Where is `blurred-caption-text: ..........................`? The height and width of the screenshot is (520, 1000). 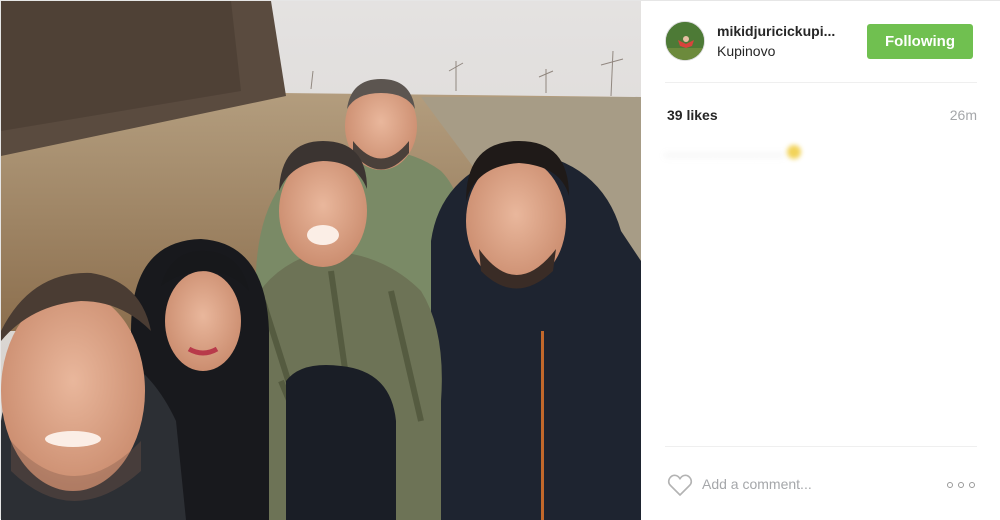
blurred-caption-text: .......................... is located at coordinates (725, 151).